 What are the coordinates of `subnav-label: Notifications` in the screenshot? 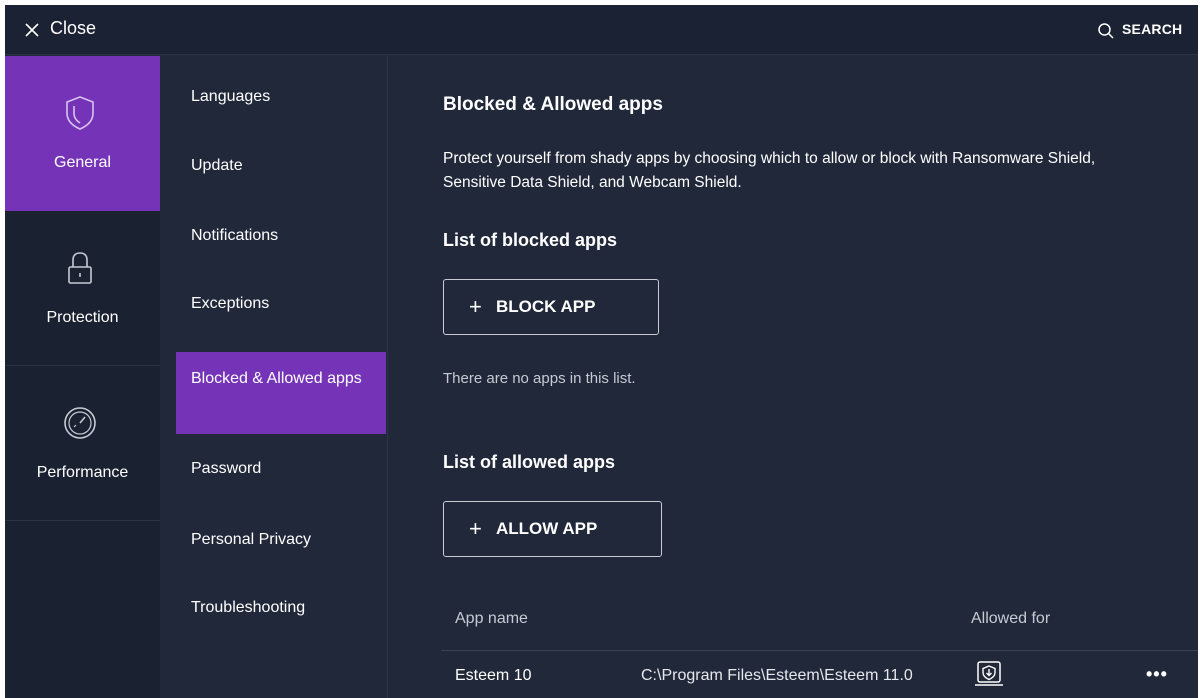 It's located at (235, 235).